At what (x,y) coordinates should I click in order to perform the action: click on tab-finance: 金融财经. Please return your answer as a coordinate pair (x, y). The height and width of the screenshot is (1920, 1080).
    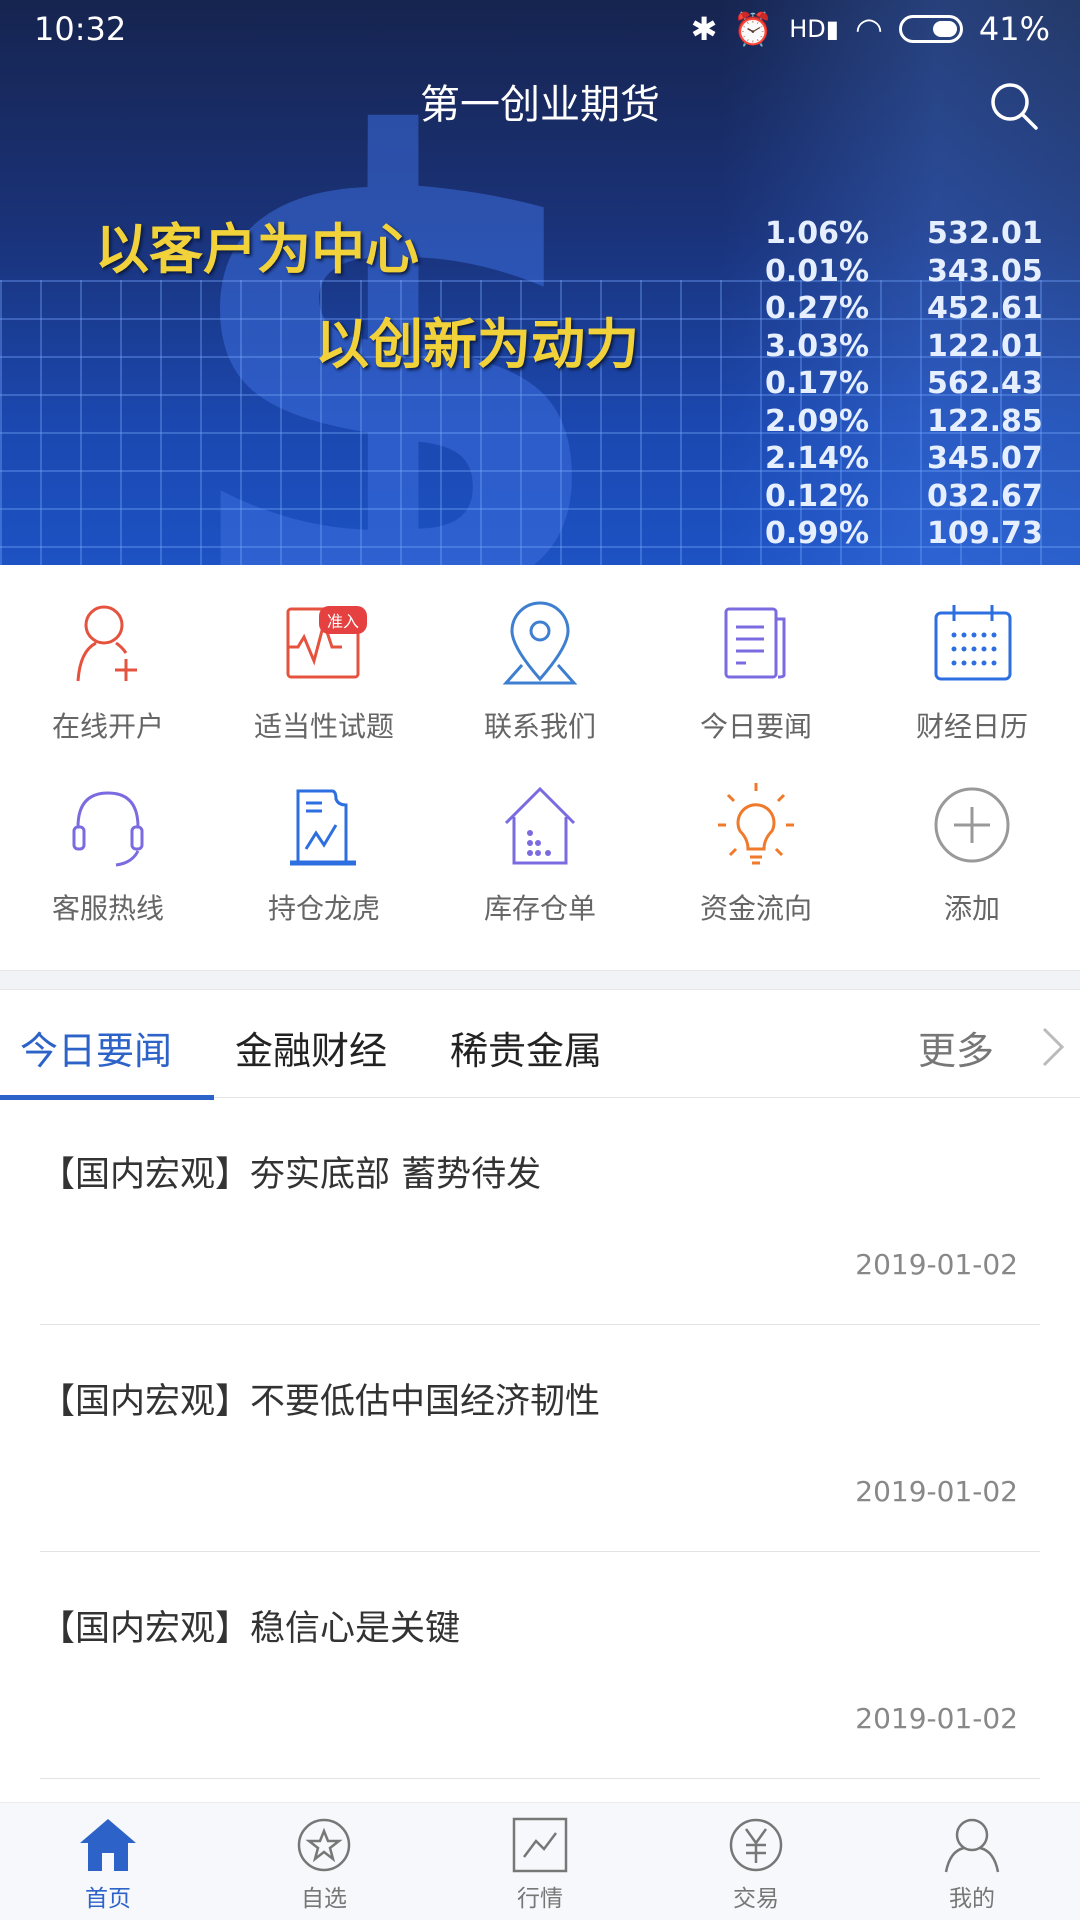
    Looking at the image, I should click on (311, 1047).